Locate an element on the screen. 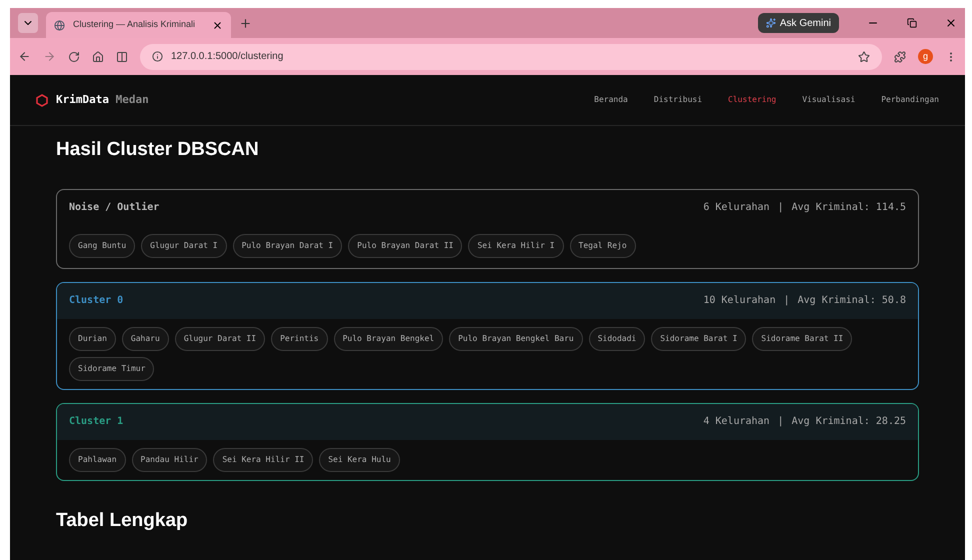 The height and width of the screenshot is (560, 972). kelurahan-tag: Pulo Brayan Darat II is located at coordinates (405, 246).